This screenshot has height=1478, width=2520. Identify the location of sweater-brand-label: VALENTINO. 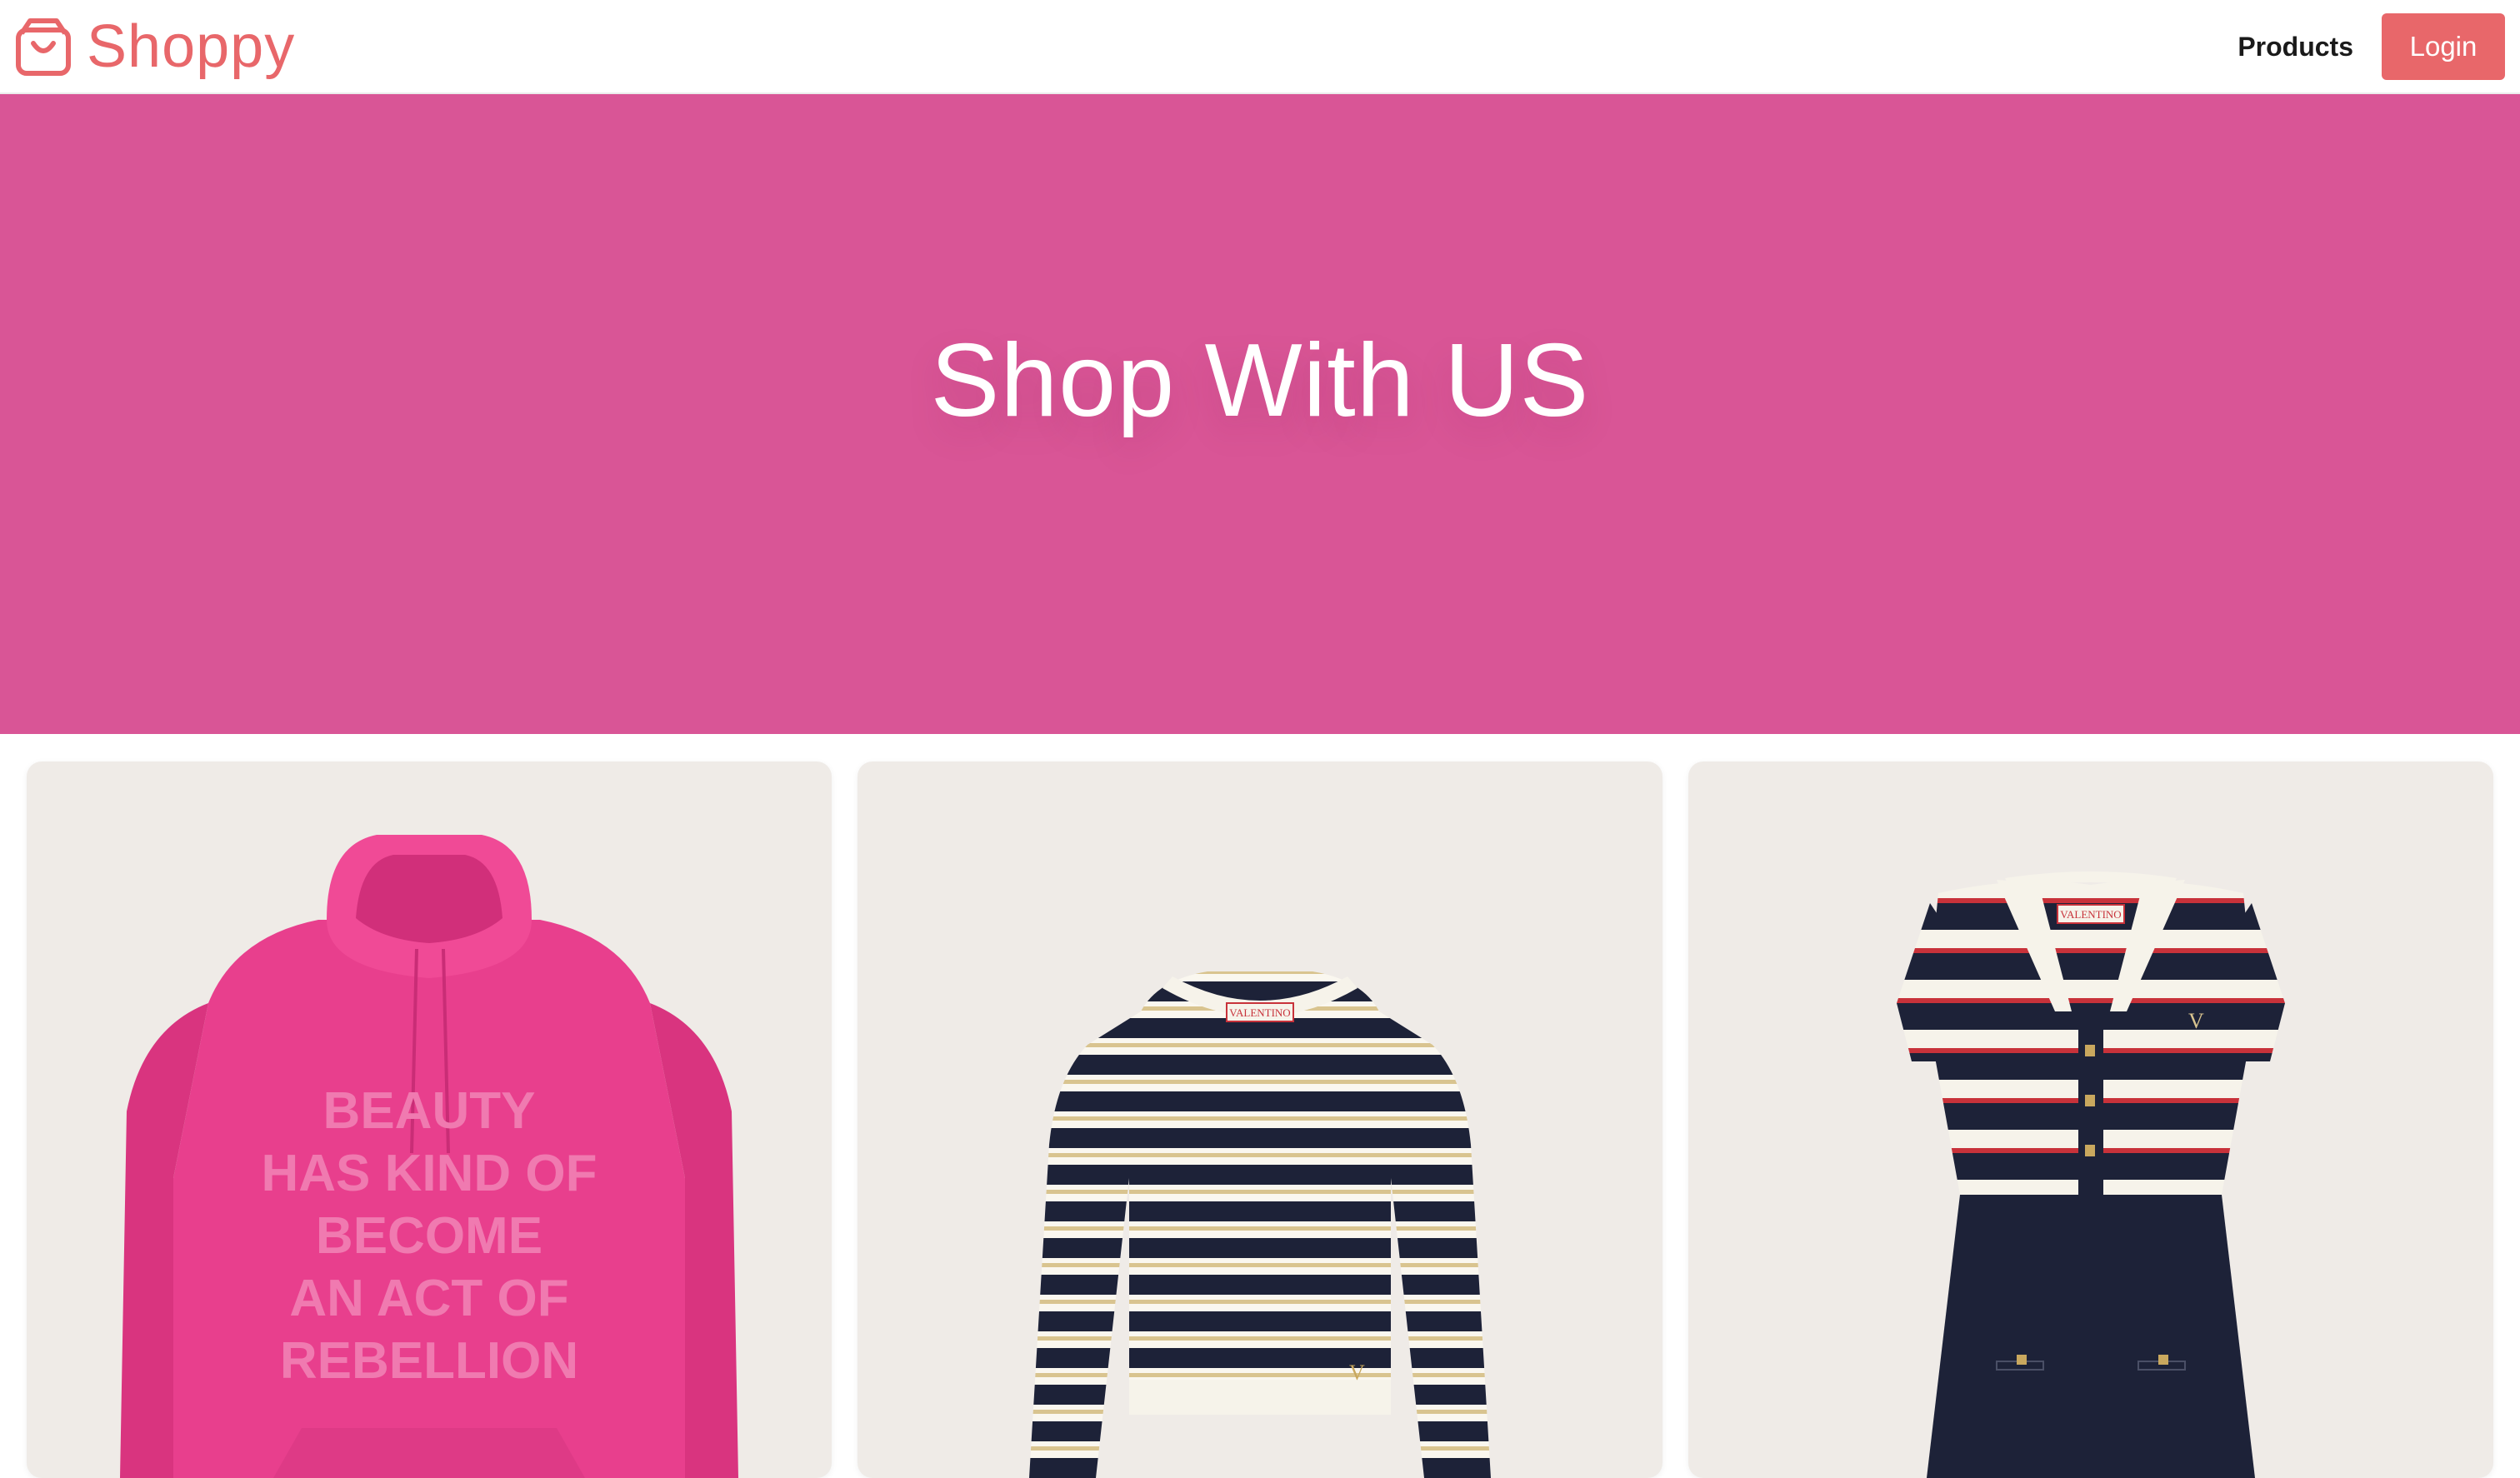
(1259, 1012).